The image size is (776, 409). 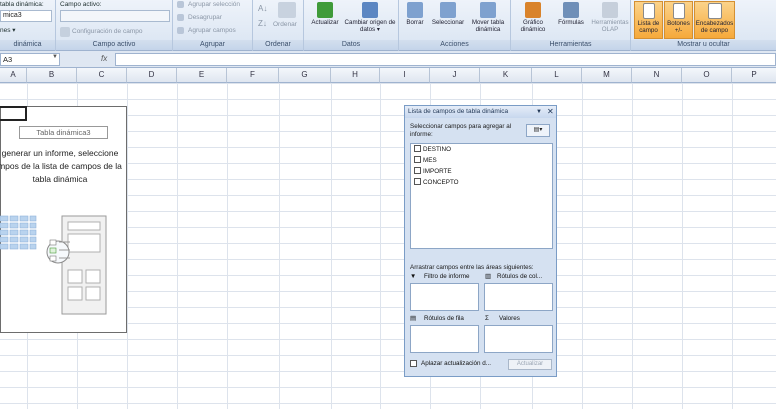 I want to click on change-source-button: Cambiar origen de datos ▾, so click(x=370, y=20).